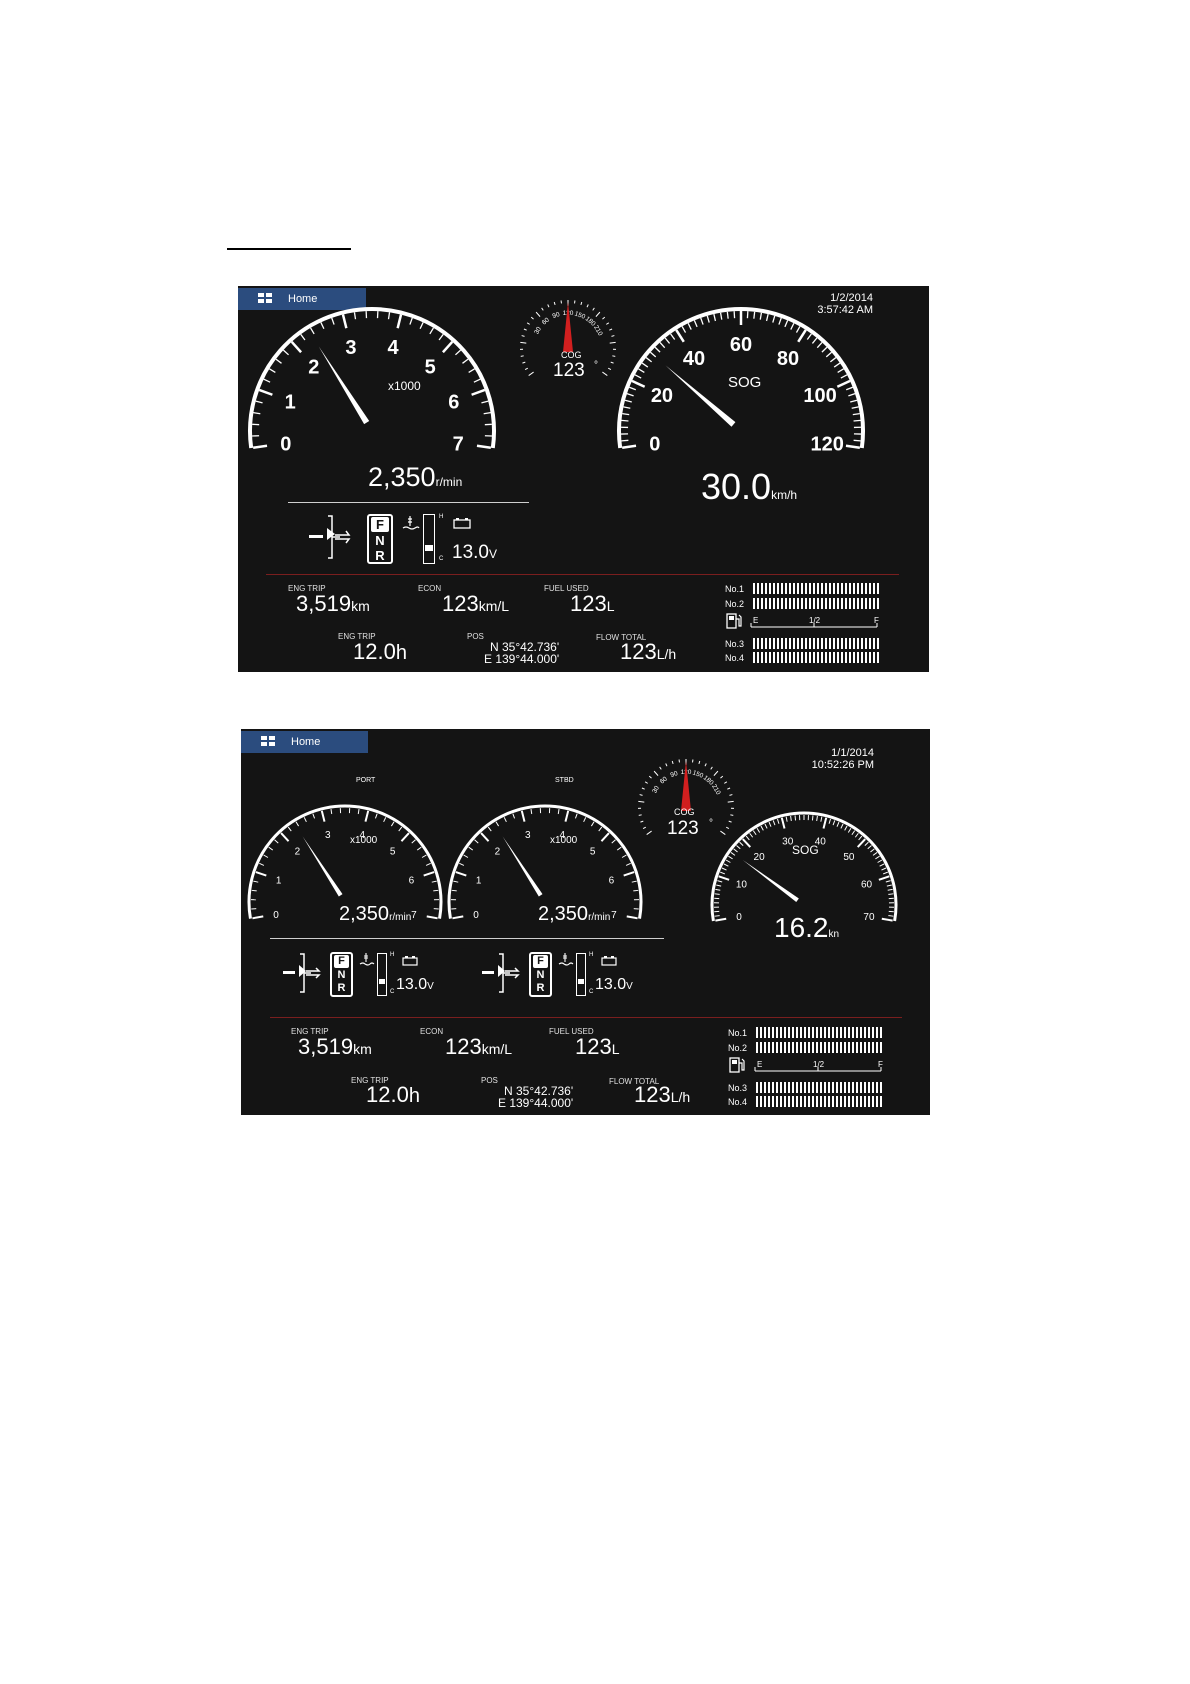 The image size is (1190, 1684). What do you see at coordinates (803, 588) in the screenshot?
I see `tank-no1: No.1` at bounding box center [803, 588].